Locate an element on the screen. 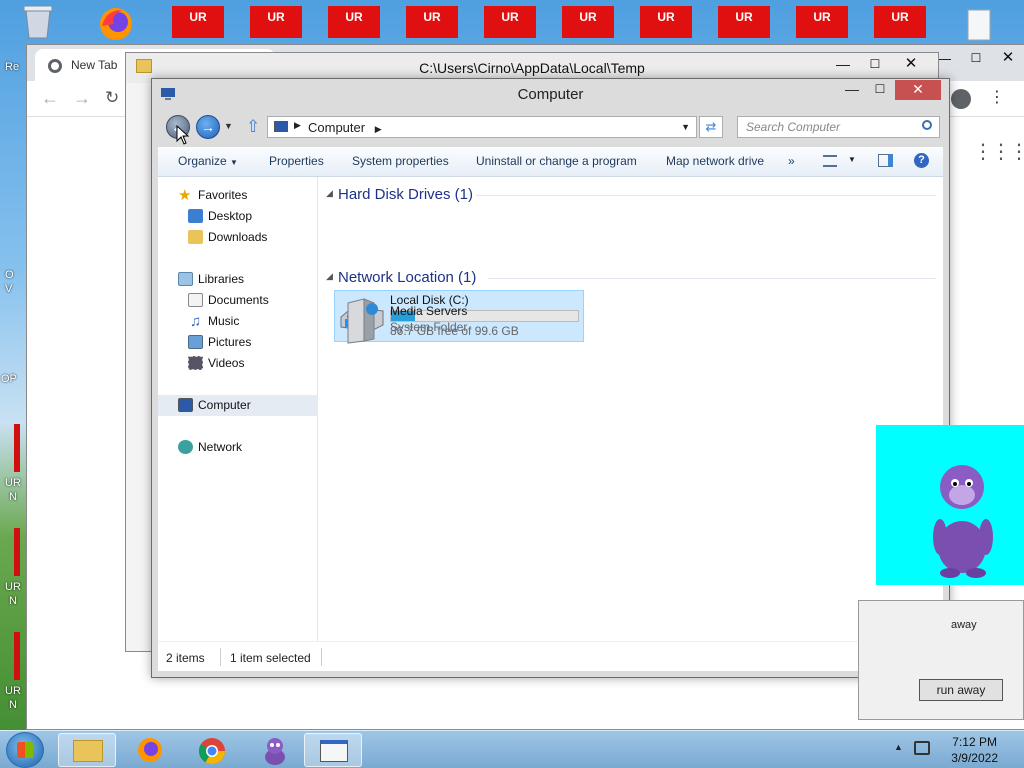  nav-videos-label: Videos is located at coordinates (226, 363).